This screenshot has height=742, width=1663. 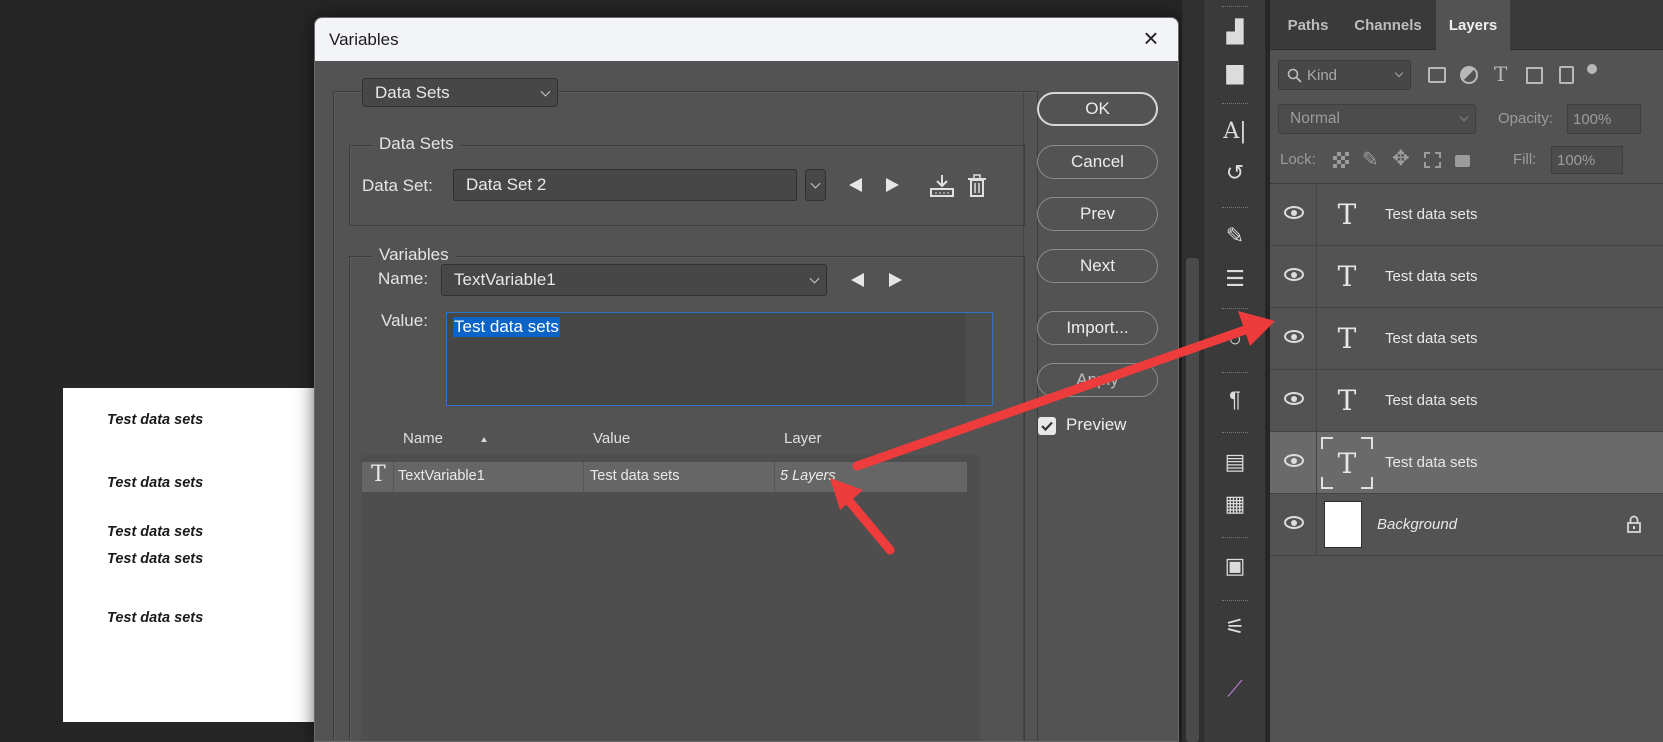 I want to click on properties-icon: ▤, so click(x=1235, y=462).